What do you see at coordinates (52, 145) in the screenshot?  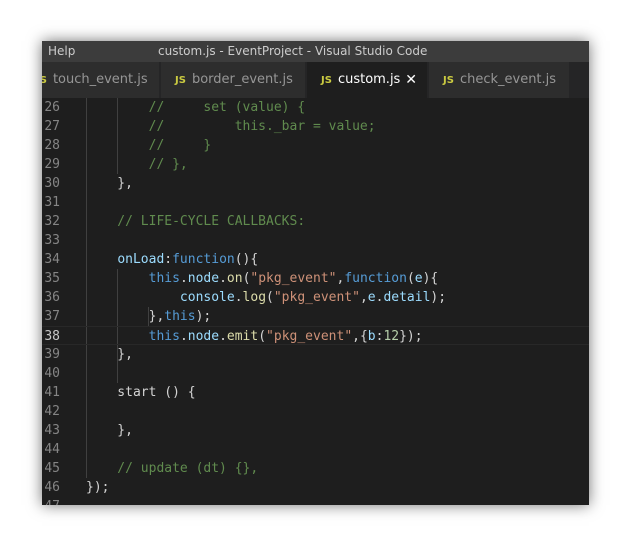 I see `line-number: 28` at bounding box center [52, 145].